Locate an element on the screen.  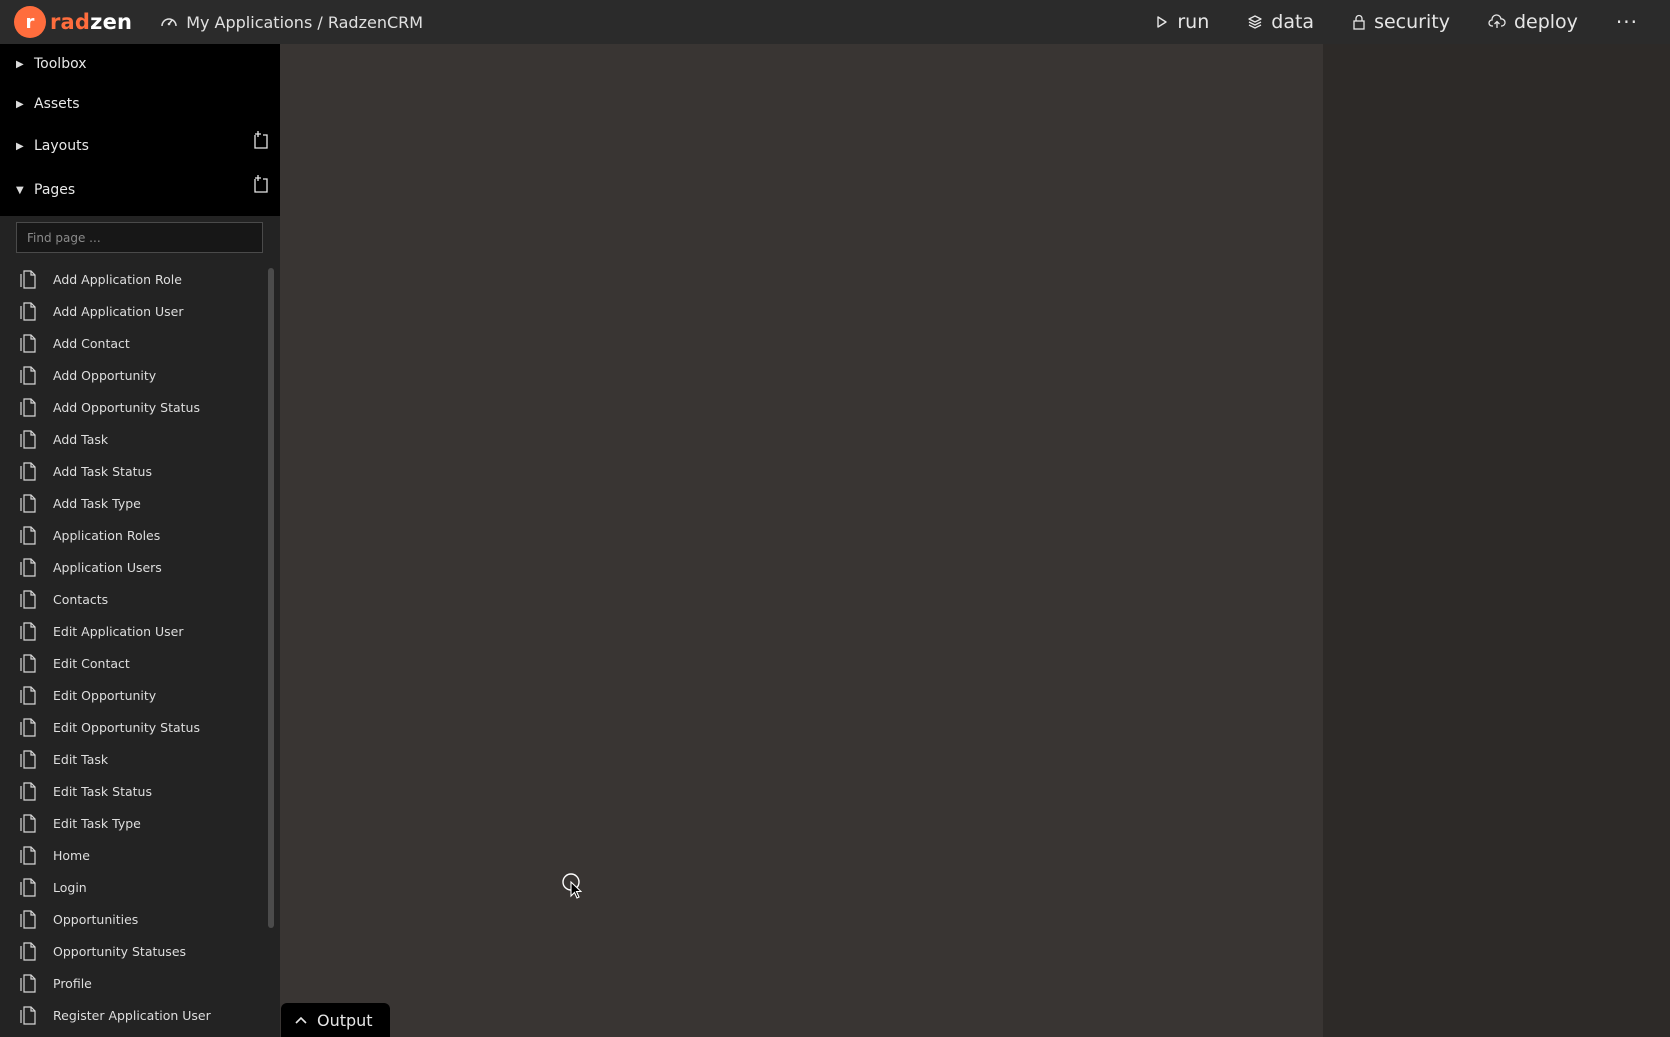
play-icon is located at coordinates (1162, 22).